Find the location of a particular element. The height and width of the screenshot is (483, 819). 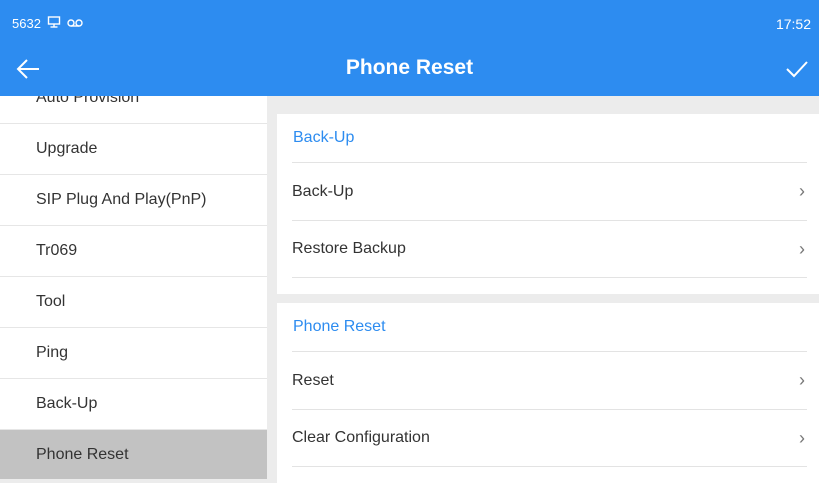

sidebar-item-upgrade: Upgrade is located at coordinates (133, 149).